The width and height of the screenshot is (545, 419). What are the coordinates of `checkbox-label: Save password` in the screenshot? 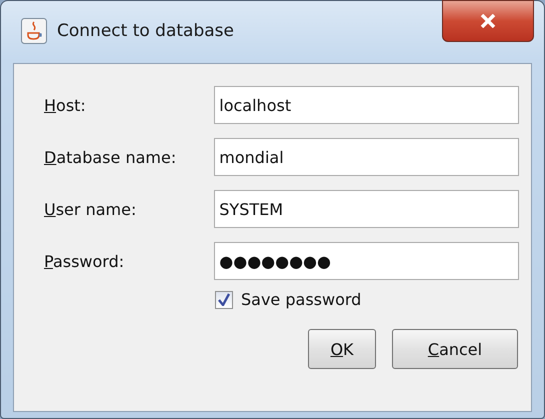 It's located at (301, 299).